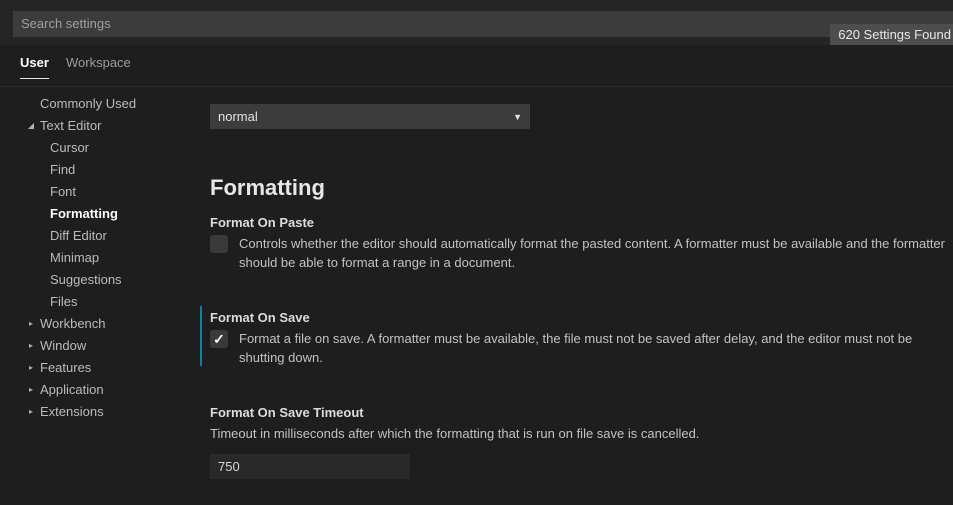  I want to click on sidebar-item-files: Files, so click(99, 302).